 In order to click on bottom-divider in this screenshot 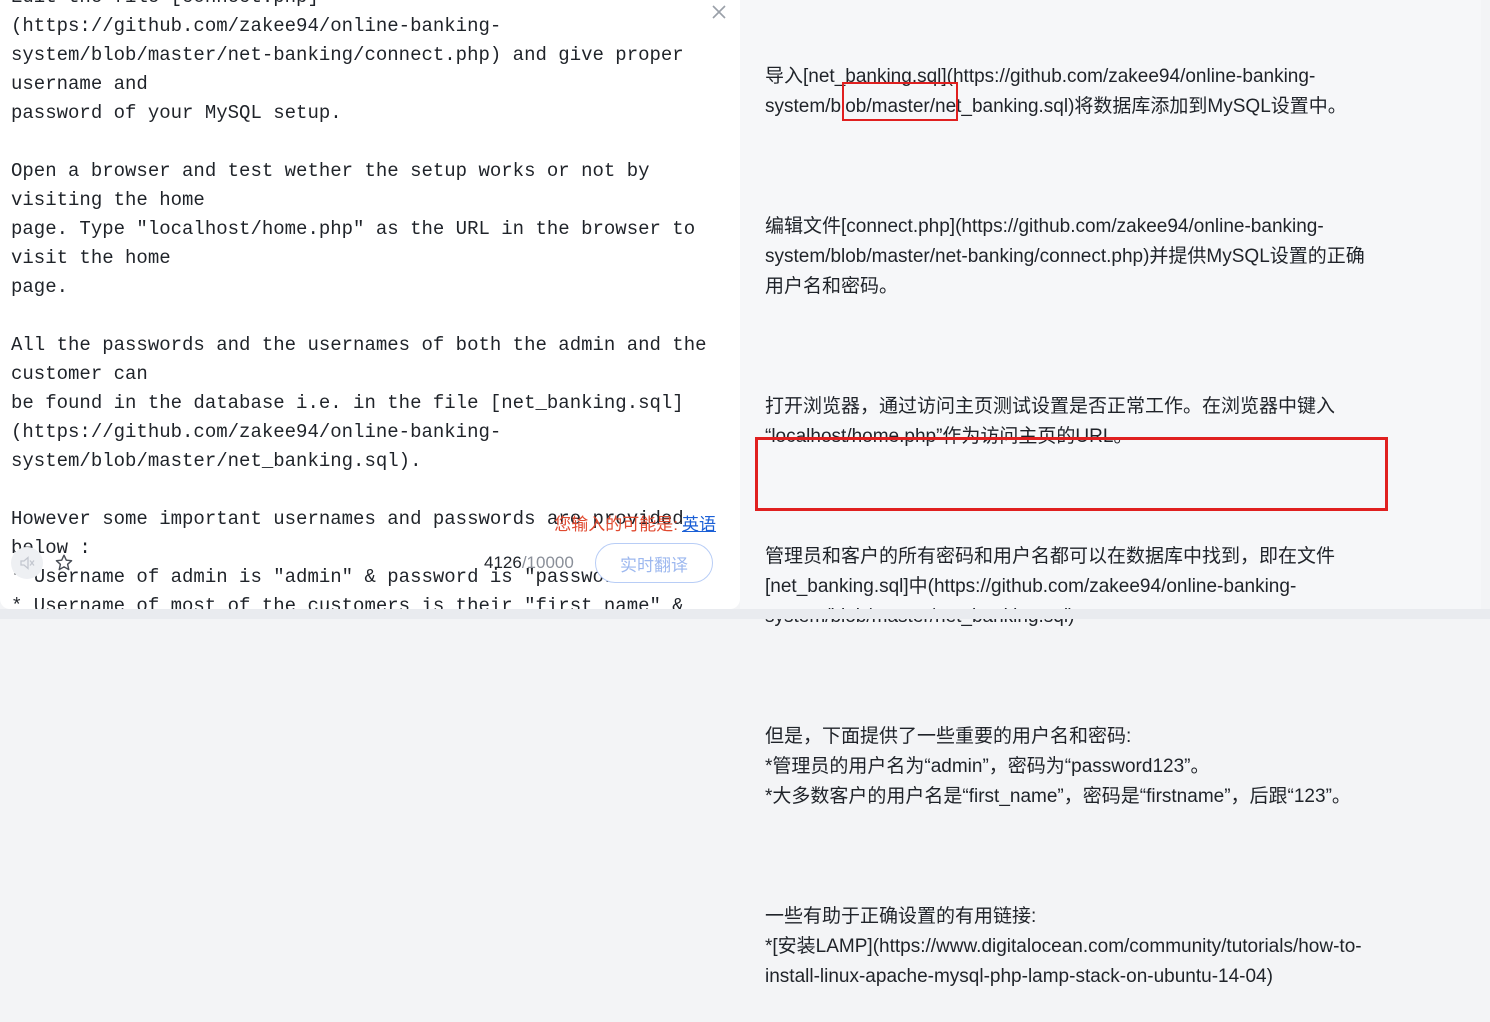, I will do `click(745, 614)`.